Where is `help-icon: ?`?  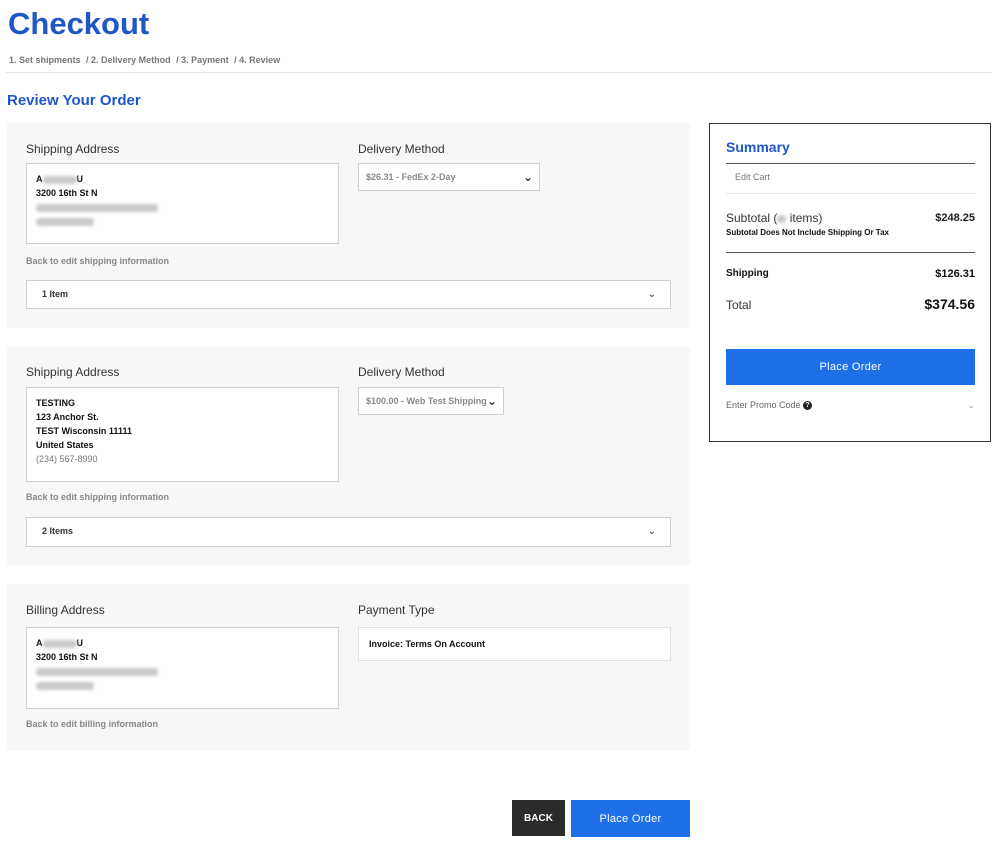
help-icon: ? is located at coordinates (808, 406).